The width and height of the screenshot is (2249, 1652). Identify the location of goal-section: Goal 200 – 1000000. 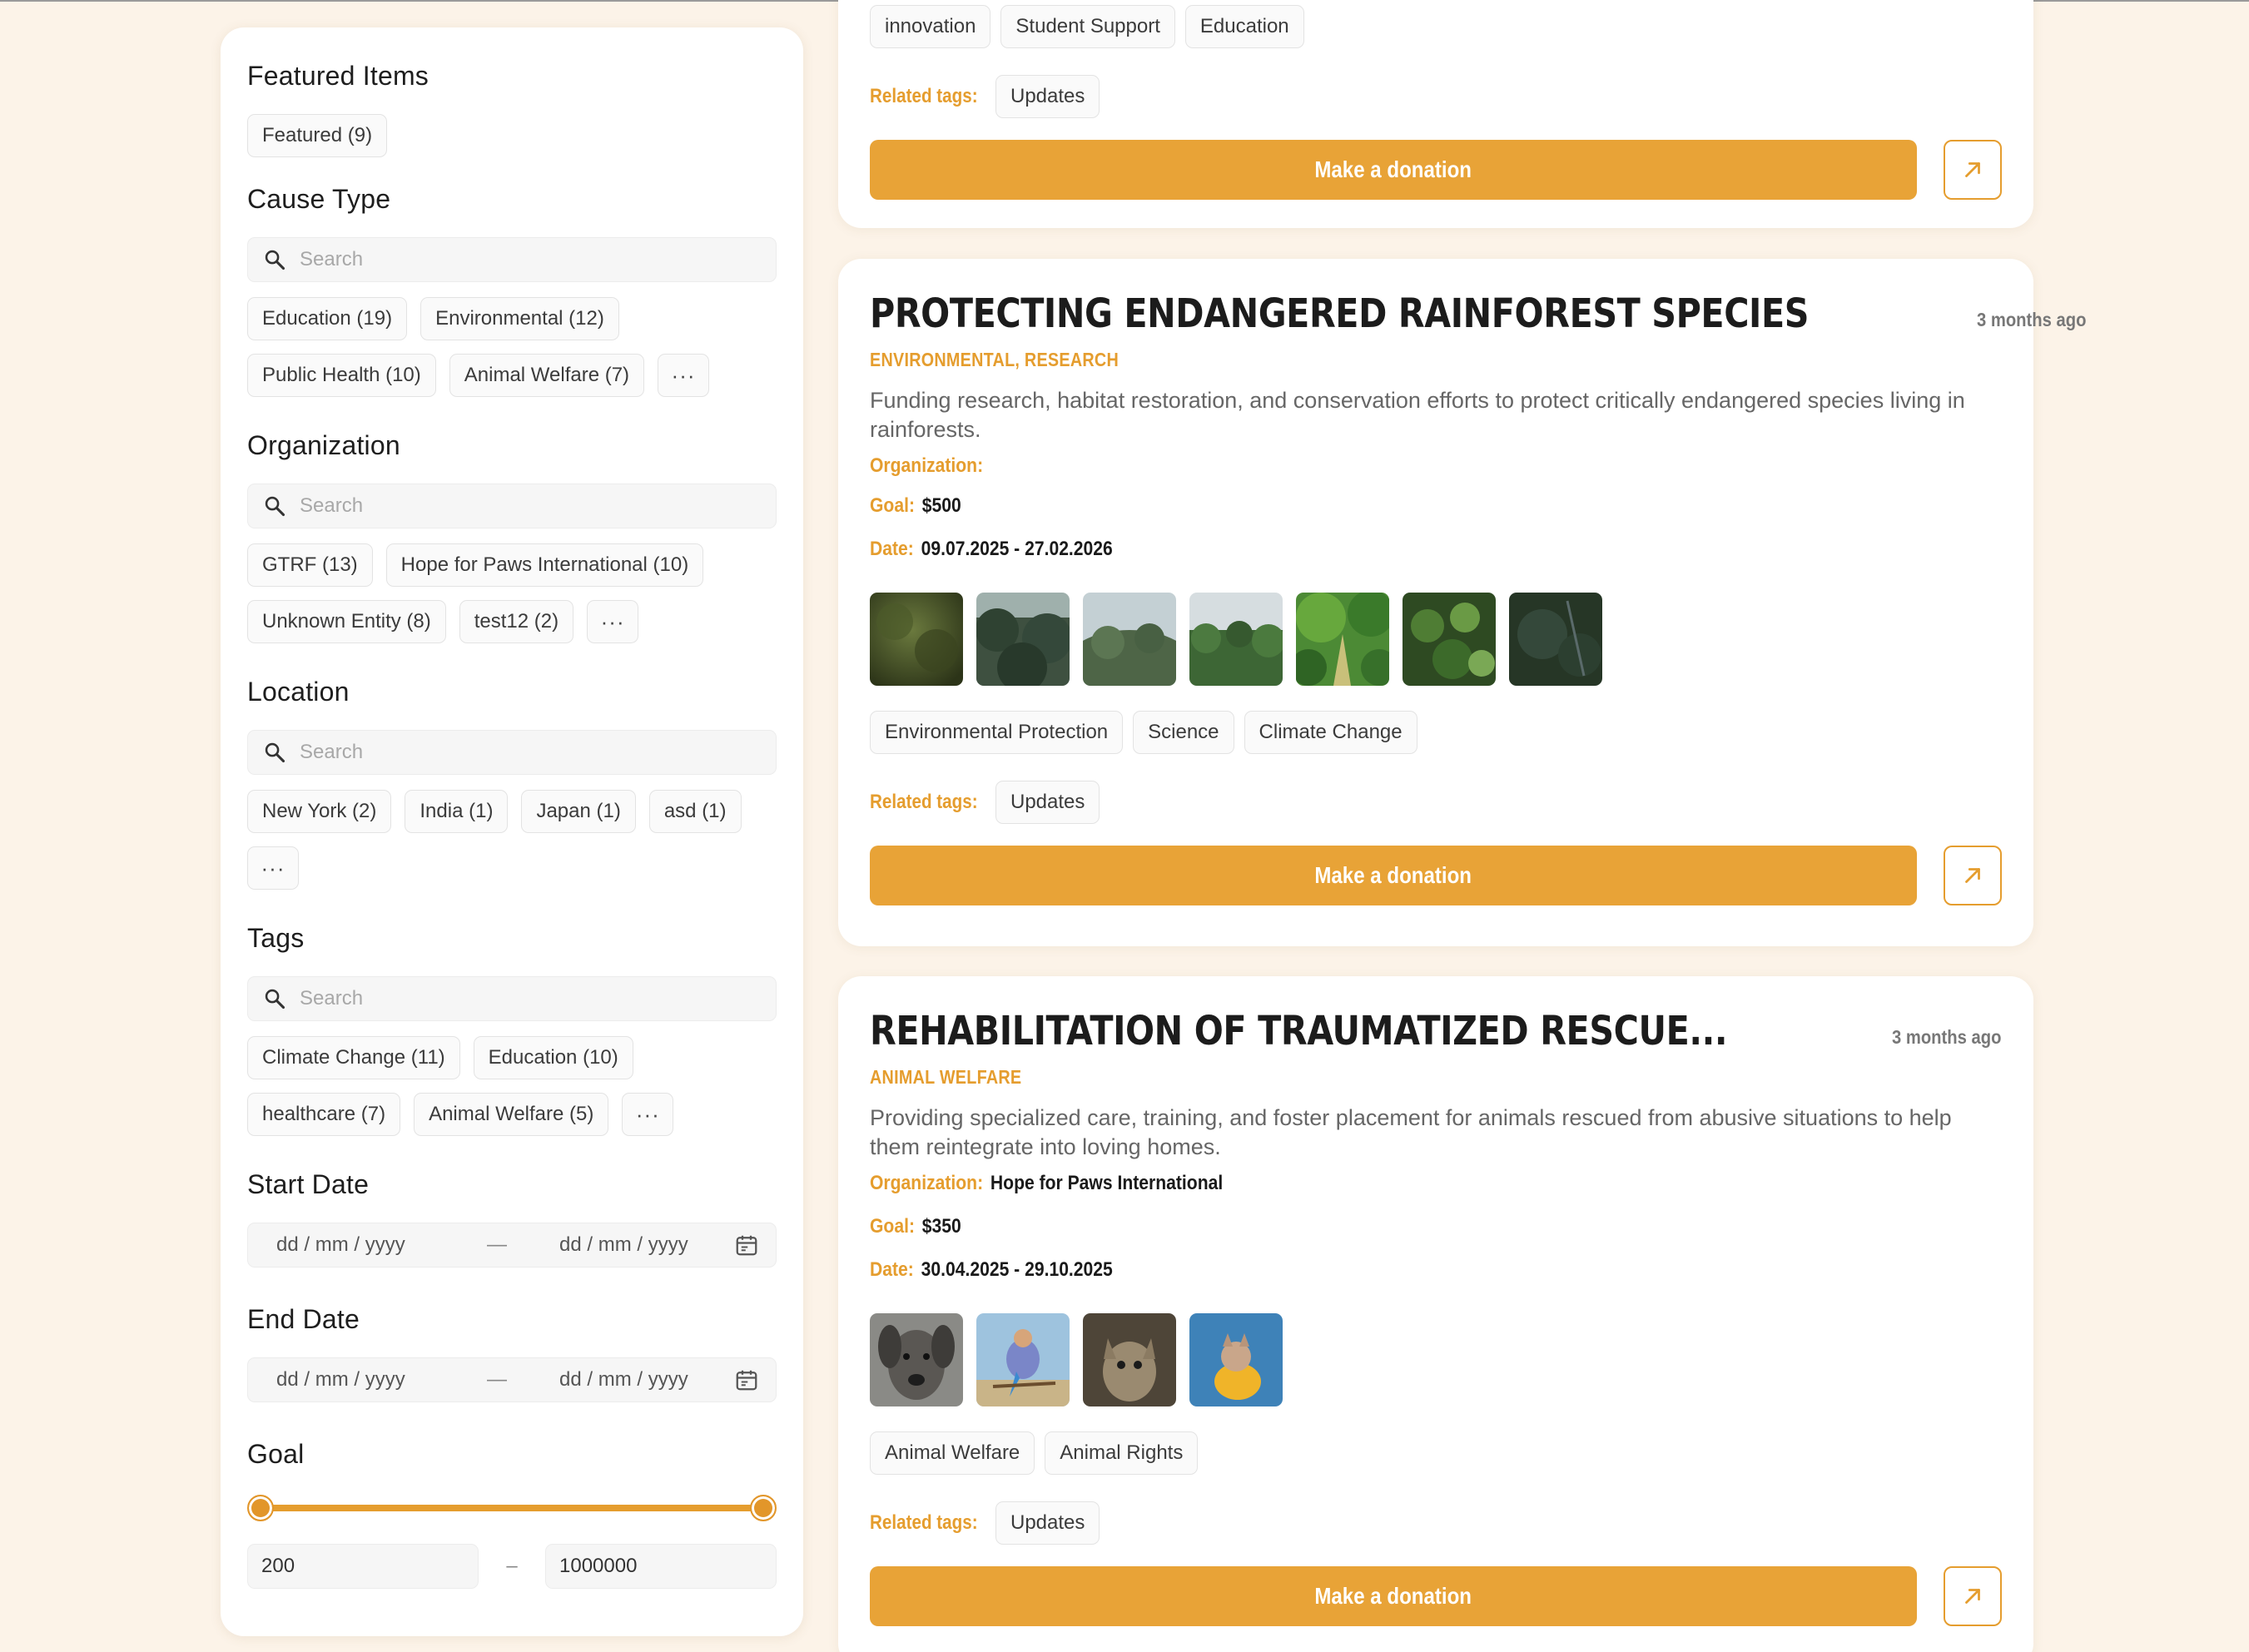
(512, 1512).